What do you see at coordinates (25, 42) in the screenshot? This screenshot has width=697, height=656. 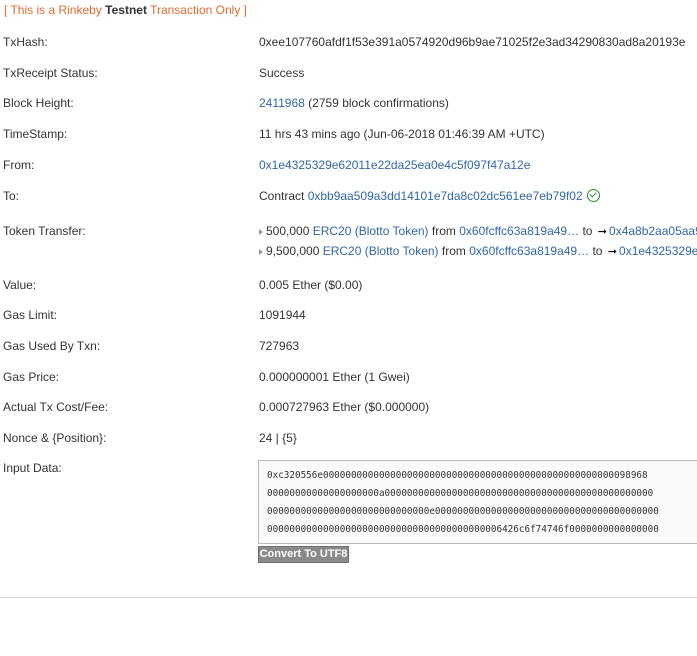 I see `txhash-label: TxHash:` at bounding box center [25, 42].